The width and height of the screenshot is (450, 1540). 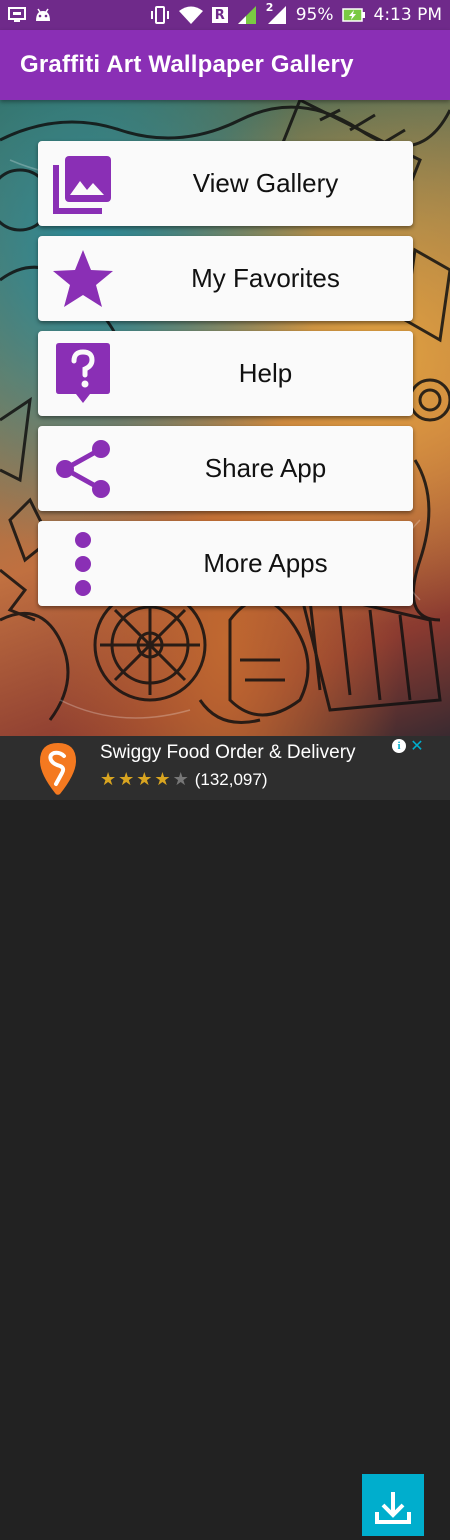 What do you see at coordinates (219, 15) in the screenshot?
I see `roaming-indicator: R` at bounding box center [219, 15].